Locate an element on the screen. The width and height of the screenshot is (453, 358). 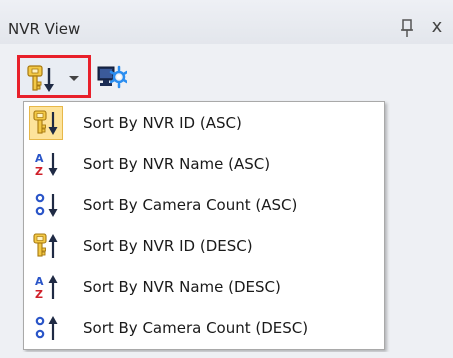
panel-bottom-edge is located at coordinates (226, 355).